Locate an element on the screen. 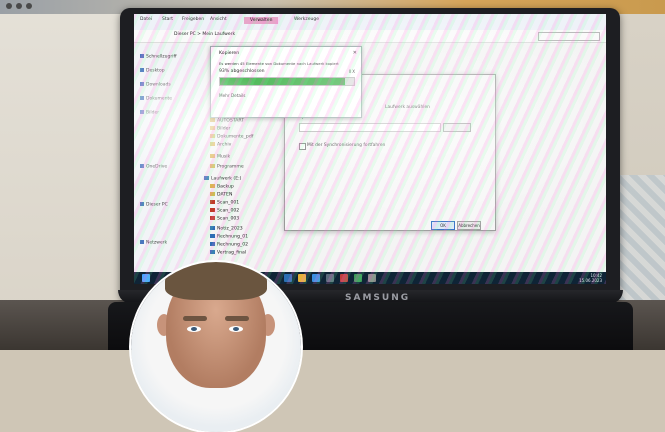  tab-manage: Verwalten is located at coordinates (261, 20).